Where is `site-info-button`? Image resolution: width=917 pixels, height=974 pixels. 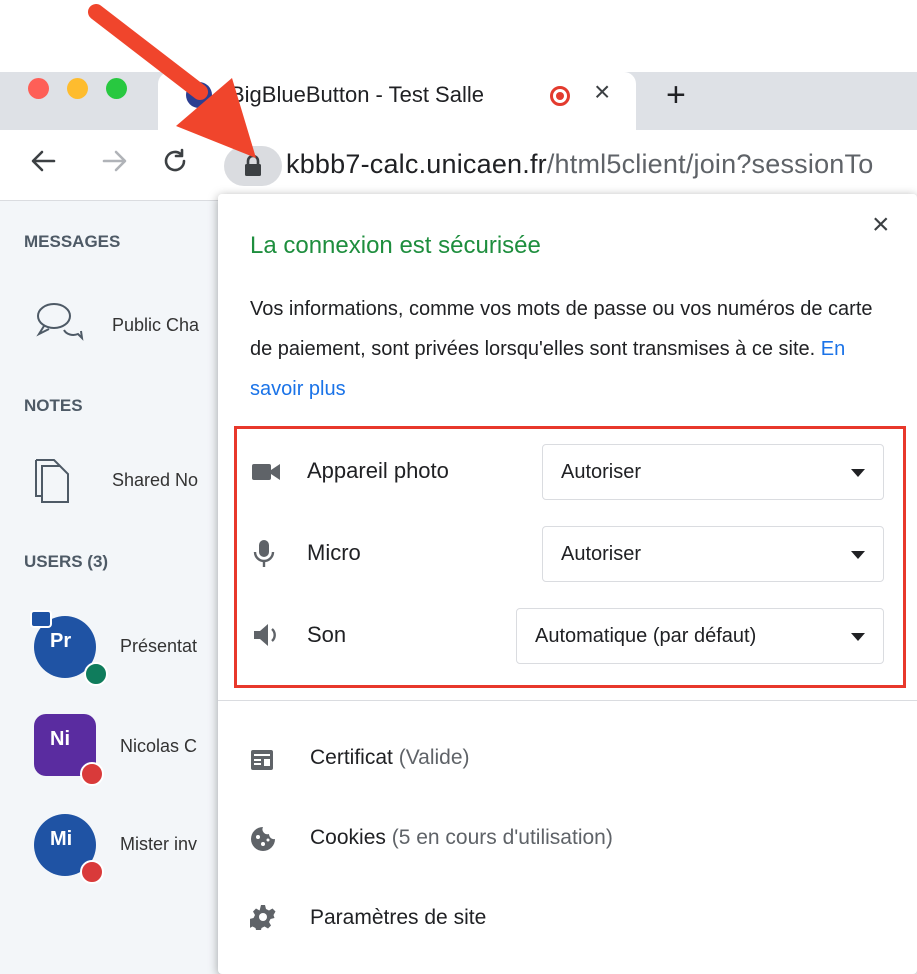
site-info-button is located at coordinates (253, 166).